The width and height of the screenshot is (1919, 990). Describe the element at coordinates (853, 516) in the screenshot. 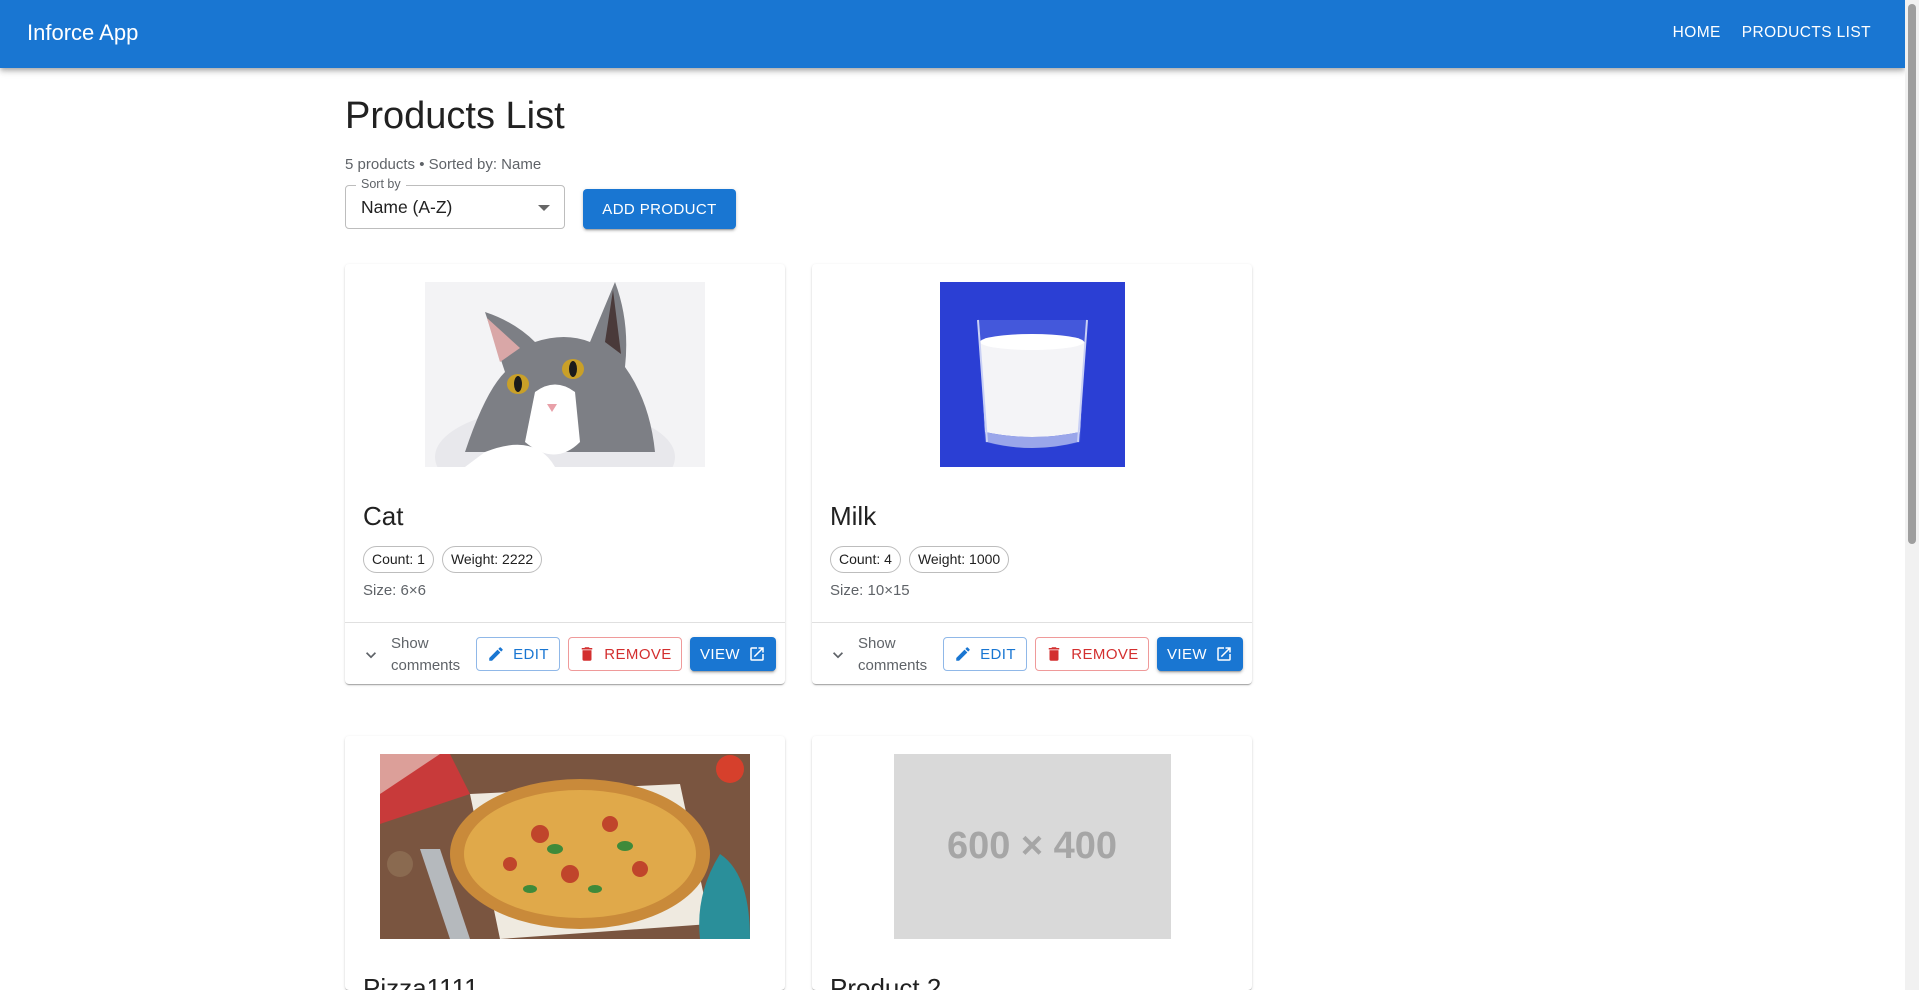

I see `product-name: Milk` at that location.